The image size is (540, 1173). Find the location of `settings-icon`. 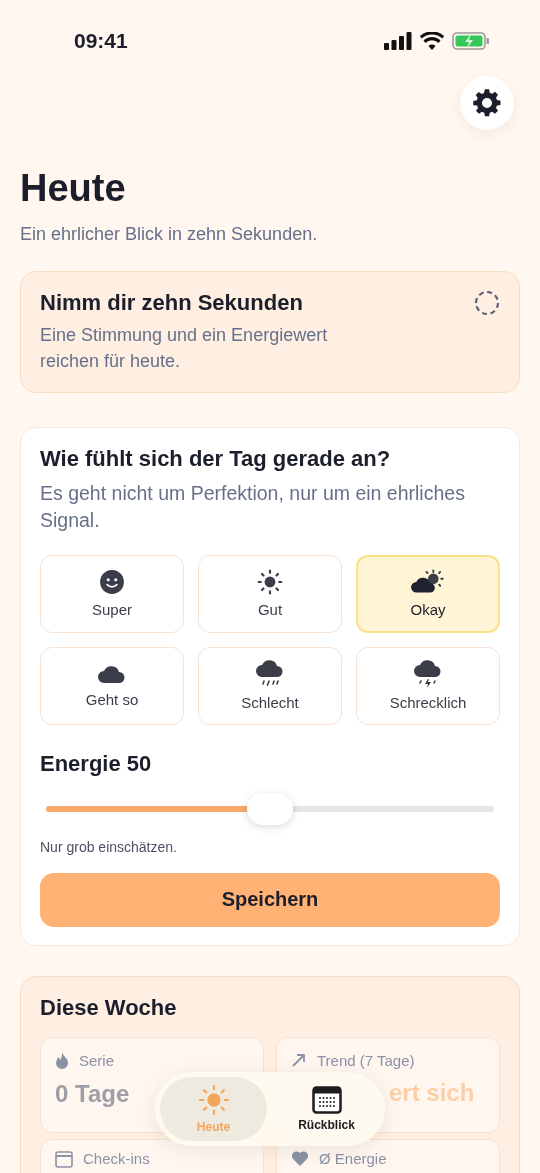

settings-icon is located at coordinates (487, 103).